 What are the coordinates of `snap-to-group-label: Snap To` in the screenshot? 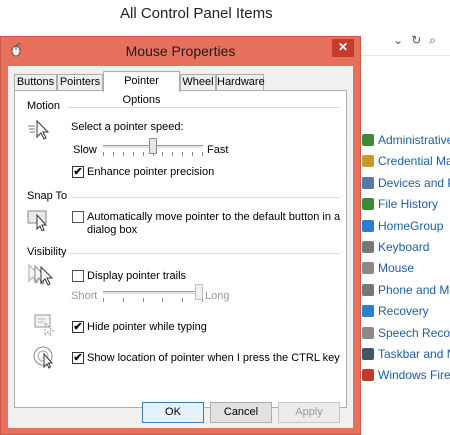 It's located at (47, 196).